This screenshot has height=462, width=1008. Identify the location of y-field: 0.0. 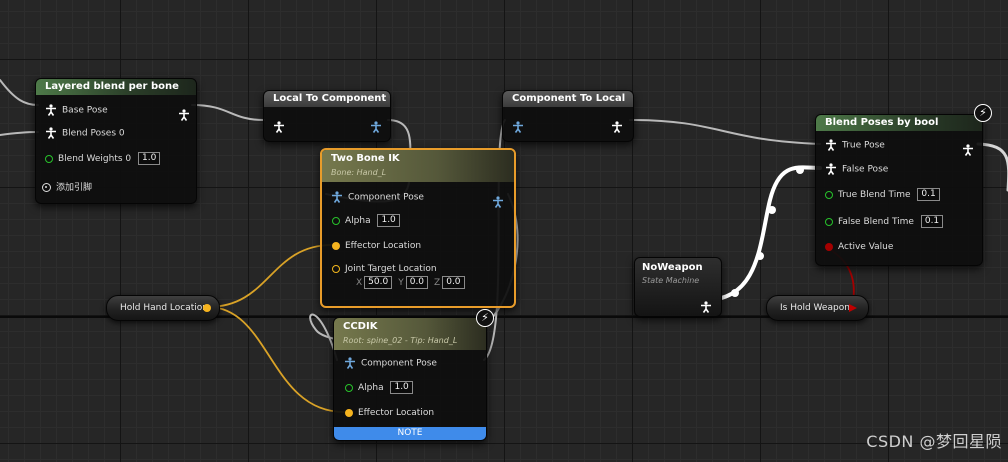
(417, 282).